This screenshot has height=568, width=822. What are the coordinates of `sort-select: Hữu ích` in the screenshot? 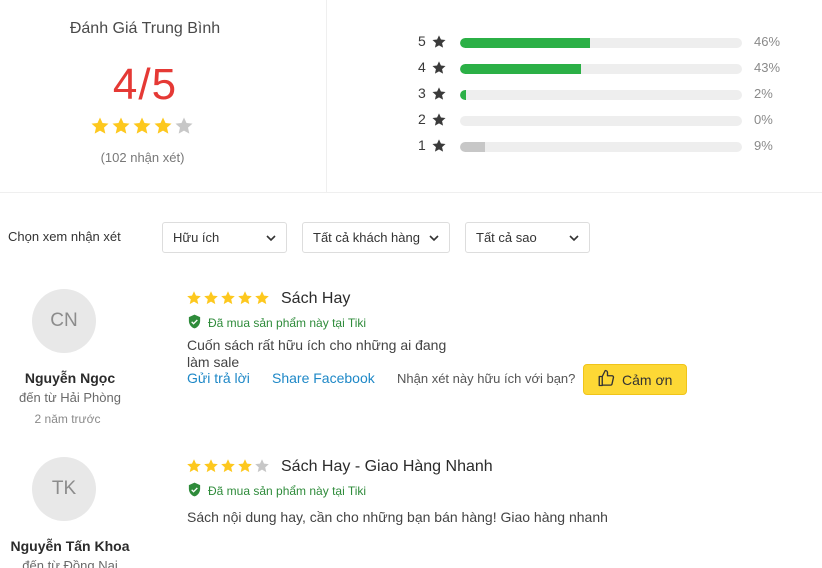 It's located at (224, 237).